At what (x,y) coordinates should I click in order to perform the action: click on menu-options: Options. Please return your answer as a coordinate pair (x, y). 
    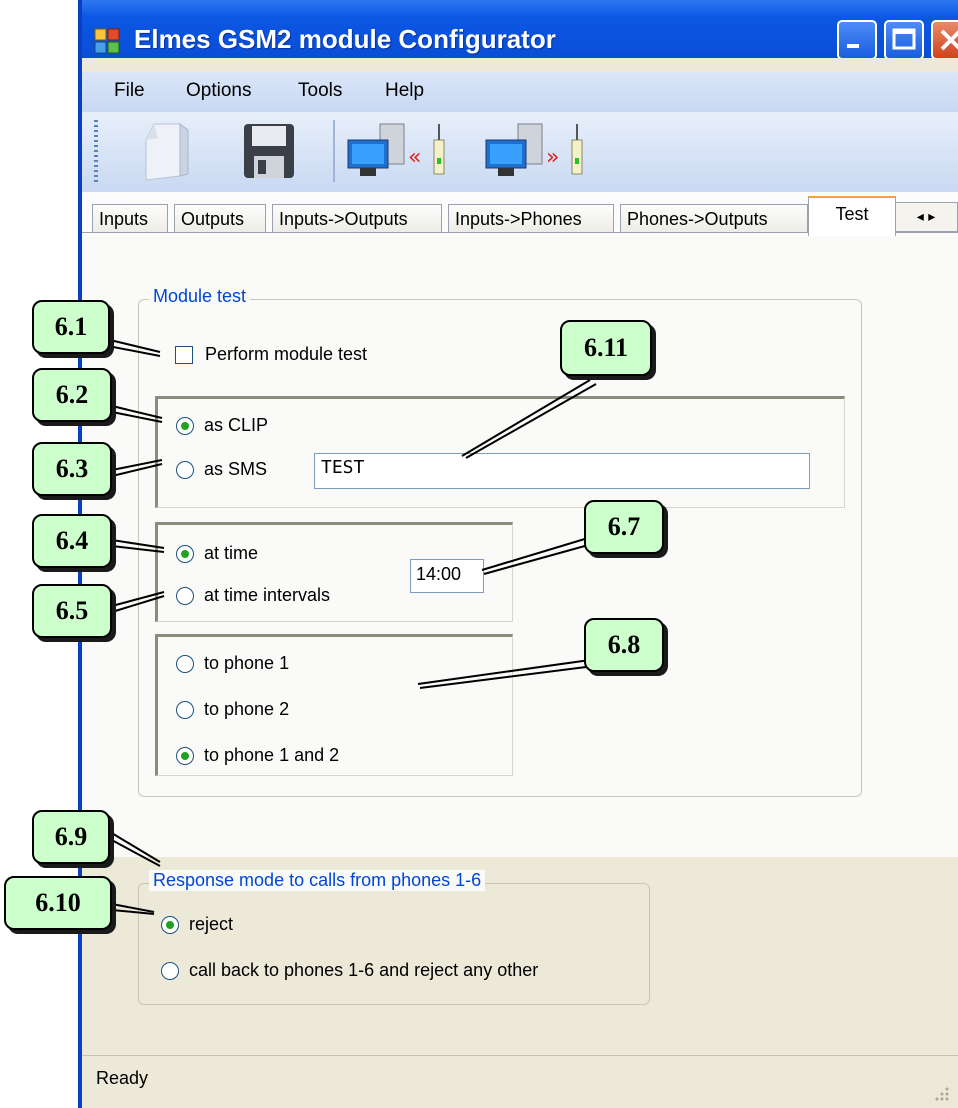
    Looking at the image, I should click on (218, 91).